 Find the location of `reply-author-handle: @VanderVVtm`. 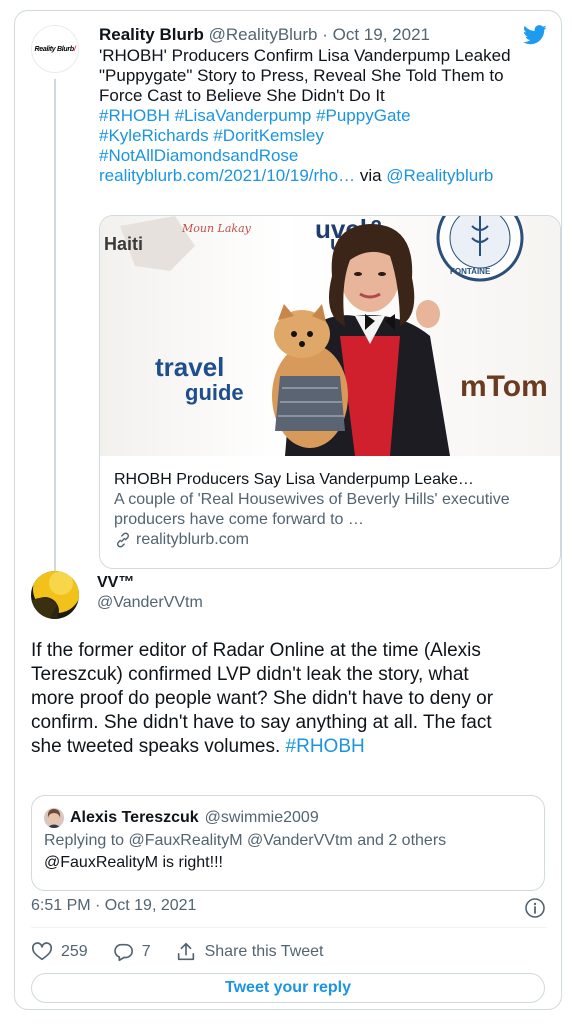

reply-author-handle: @VanderVVtm is located at coordinates (150, 603).